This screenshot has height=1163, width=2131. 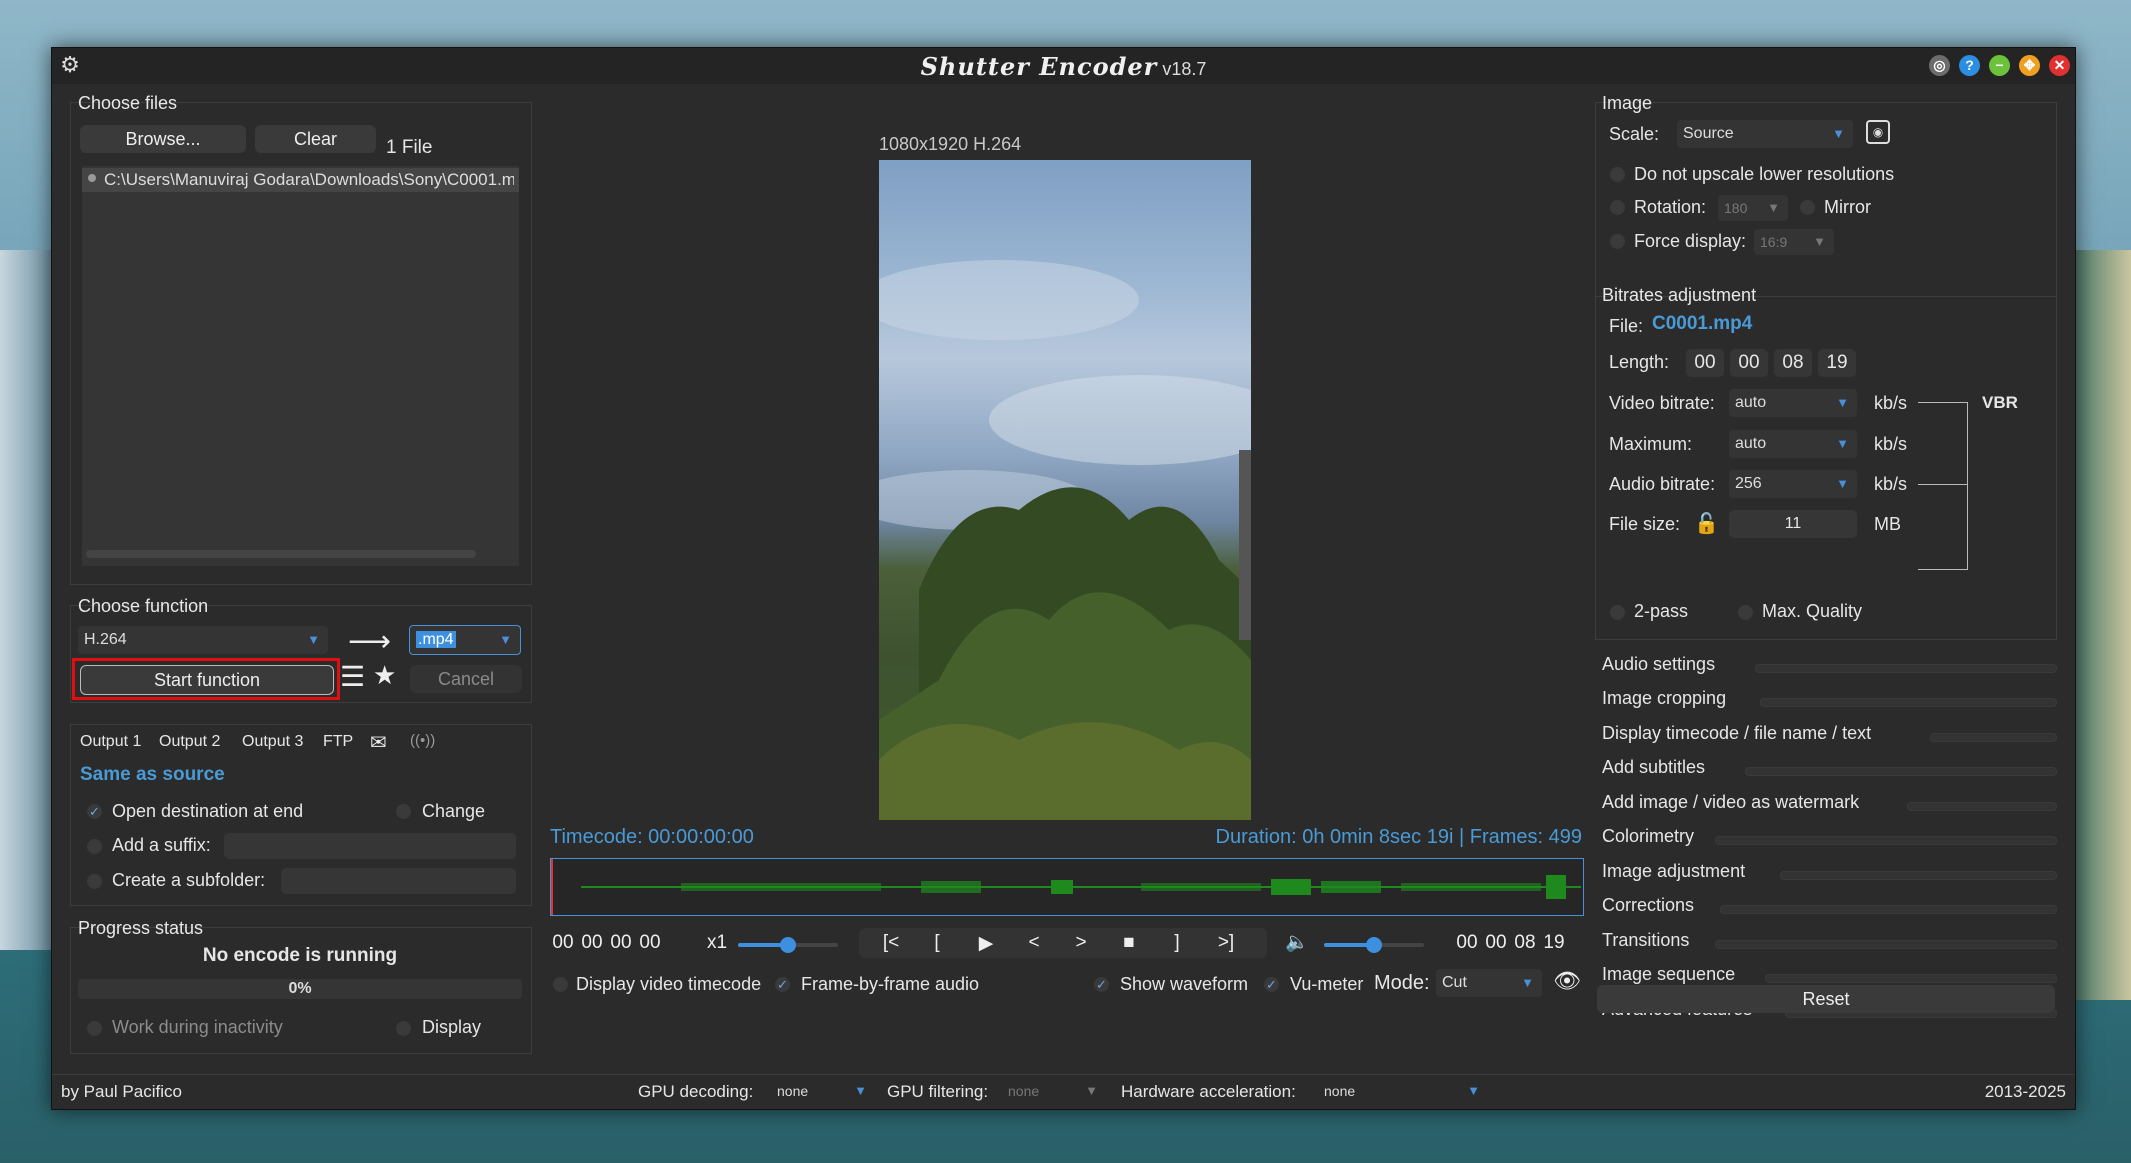 What do you see at coordinates (1826, 943) in the screenshot?
I see `section-transitions: Transitions` at bounding box center [1826, 943].